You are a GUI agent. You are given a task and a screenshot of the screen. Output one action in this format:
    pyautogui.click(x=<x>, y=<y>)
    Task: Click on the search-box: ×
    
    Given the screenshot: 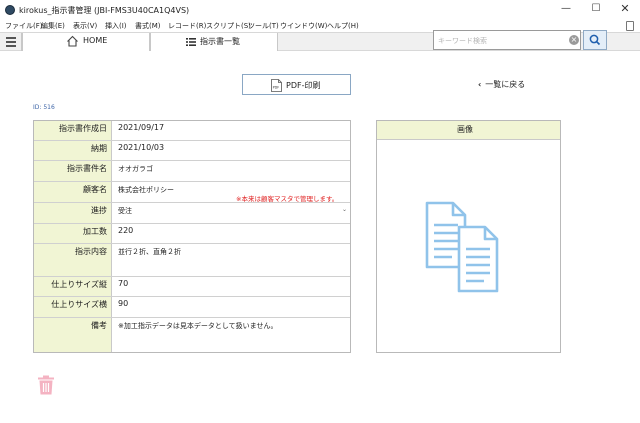 What is the action you would take?
    pyautogui.click(x=507, y=40)
    